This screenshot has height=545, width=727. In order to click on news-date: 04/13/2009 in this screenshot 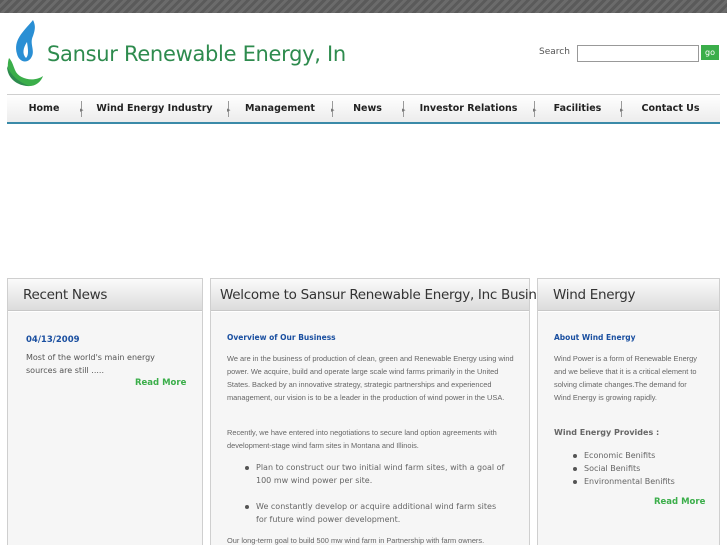, I will do `click(53, 340)`.